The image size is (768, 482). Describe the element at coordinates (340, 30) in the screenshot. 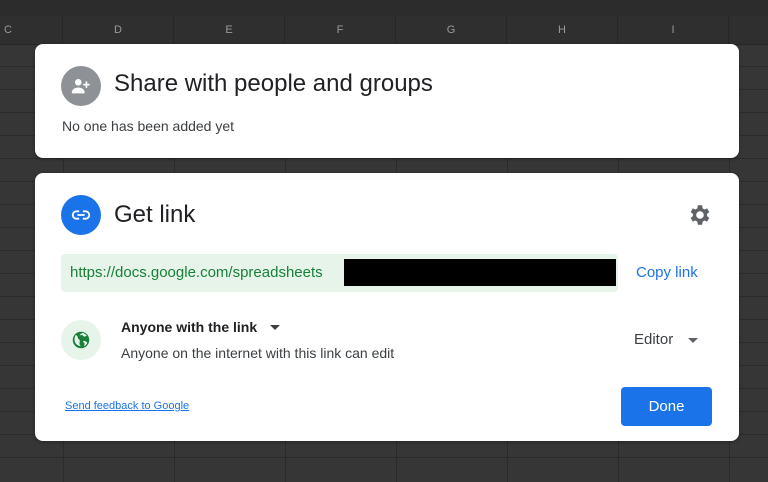

I see `column-header-f: F` at that location.